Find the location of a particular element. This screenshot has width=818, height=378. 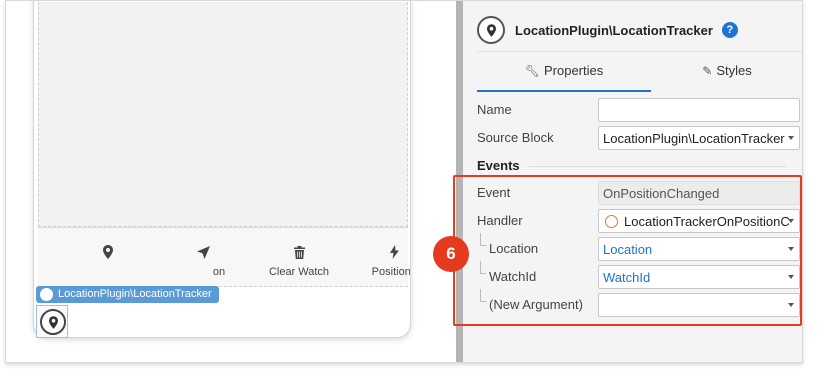

name-row: Name is located at coordinates (639, 110).